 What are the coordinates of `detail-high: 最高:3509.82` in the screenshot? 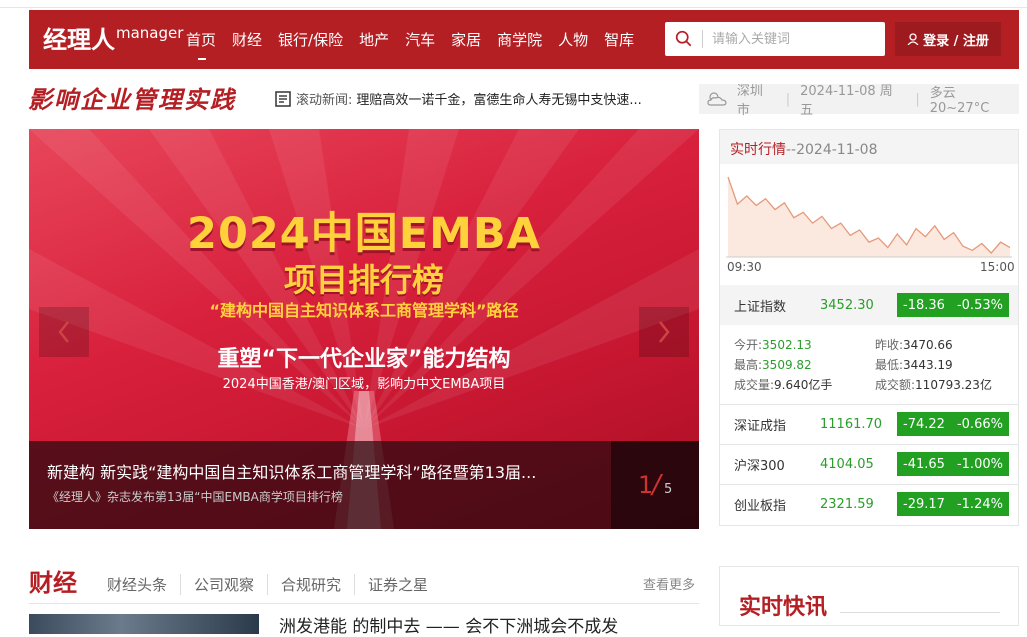 It's located at (773, 365).